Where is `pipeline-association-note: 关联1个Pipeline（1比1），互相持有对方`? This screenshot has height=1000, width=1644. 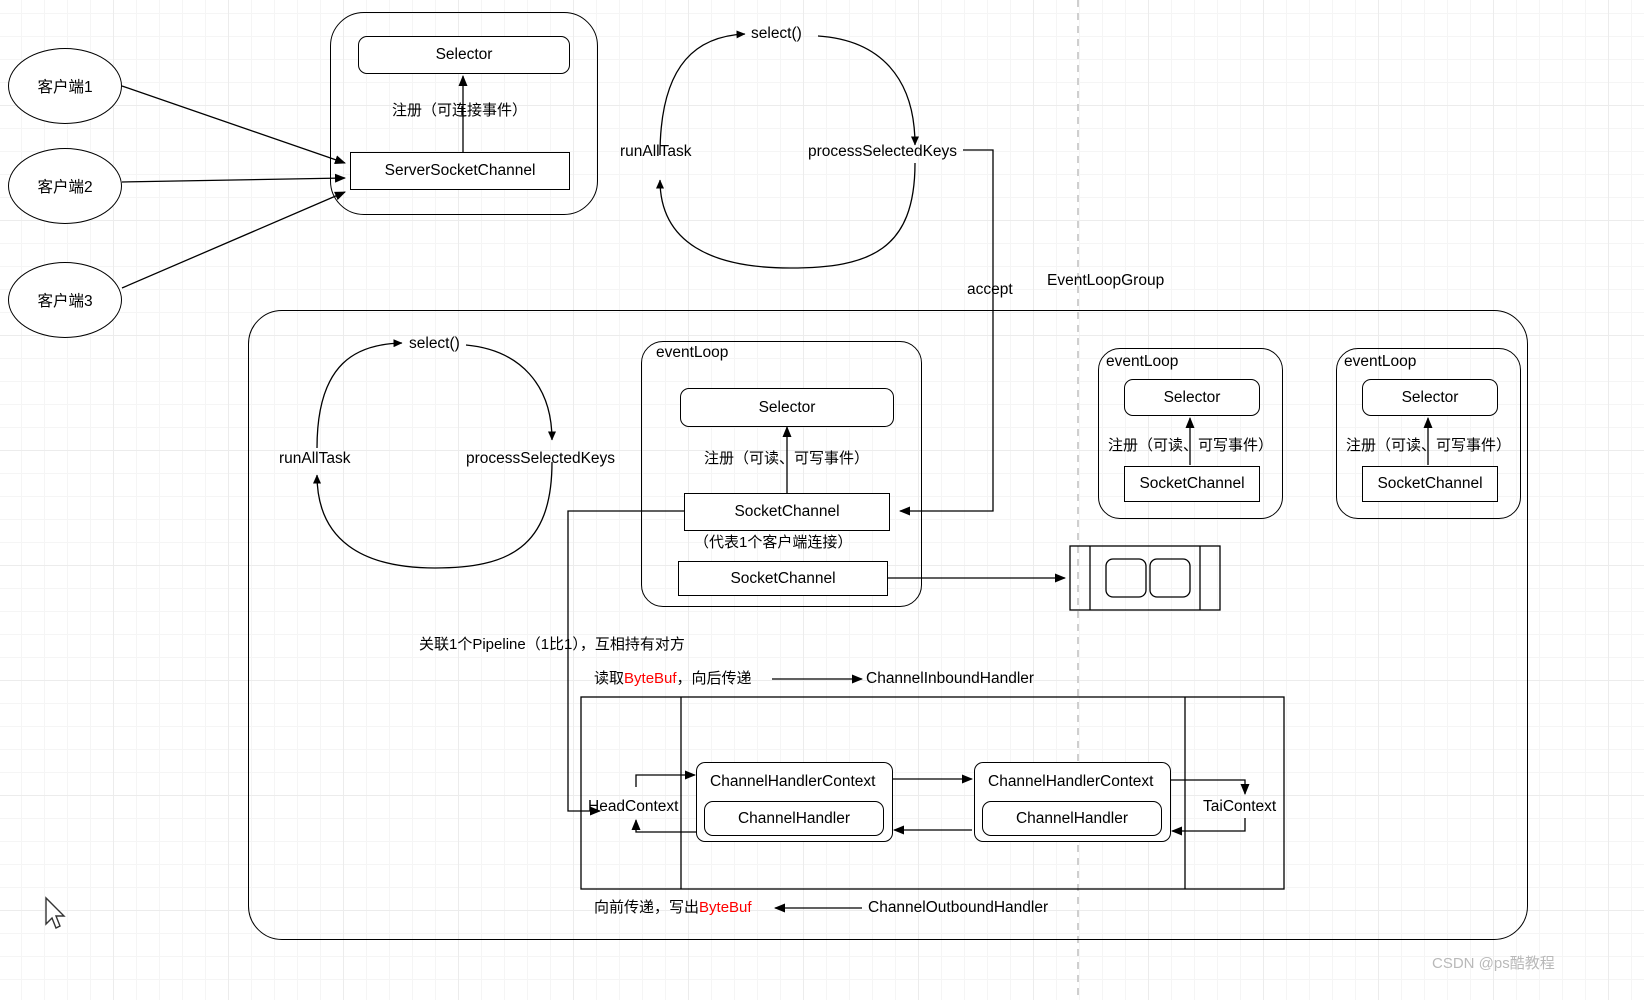 pipeline-association-note: 关联1个Pipeline（1比1），互相持有对方 is located at coordinates (552, 644).